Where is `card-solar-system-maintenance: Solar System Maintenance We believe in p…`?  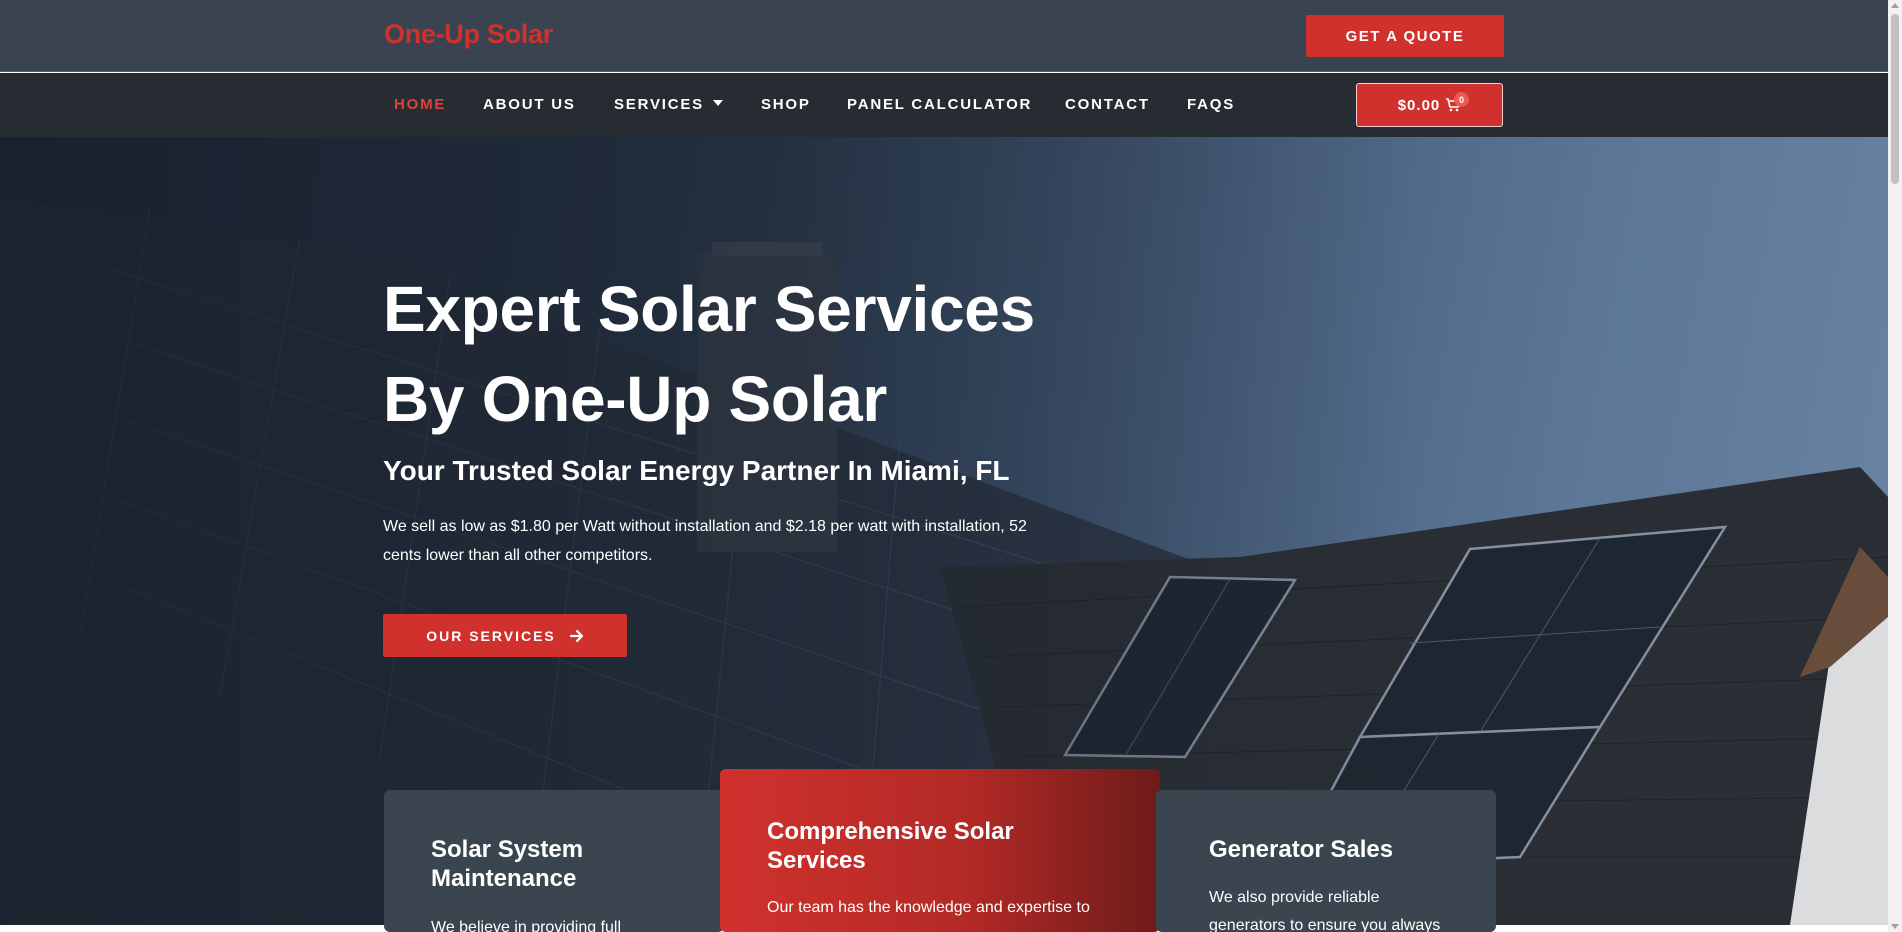
card-solar-system-maintenance: Solar System Maintenance We believe in p… is located at coordinates (554, 861).